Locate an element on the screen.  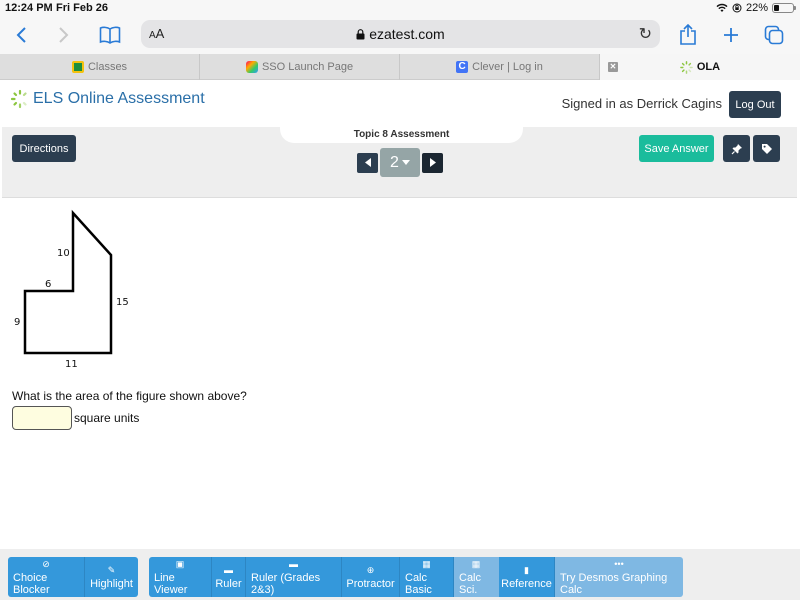
tool-label: Reference is located at coordinates (526, 583).